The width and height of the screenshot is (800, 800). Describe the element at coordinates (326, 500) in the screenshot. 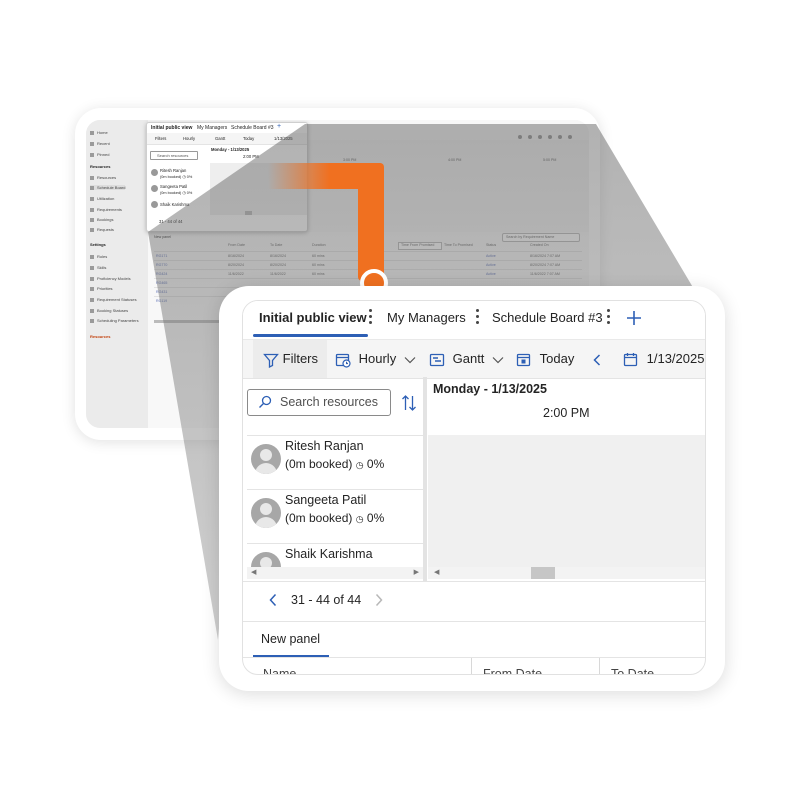

I see `resource-name: Sangeeta Patil` at that location.